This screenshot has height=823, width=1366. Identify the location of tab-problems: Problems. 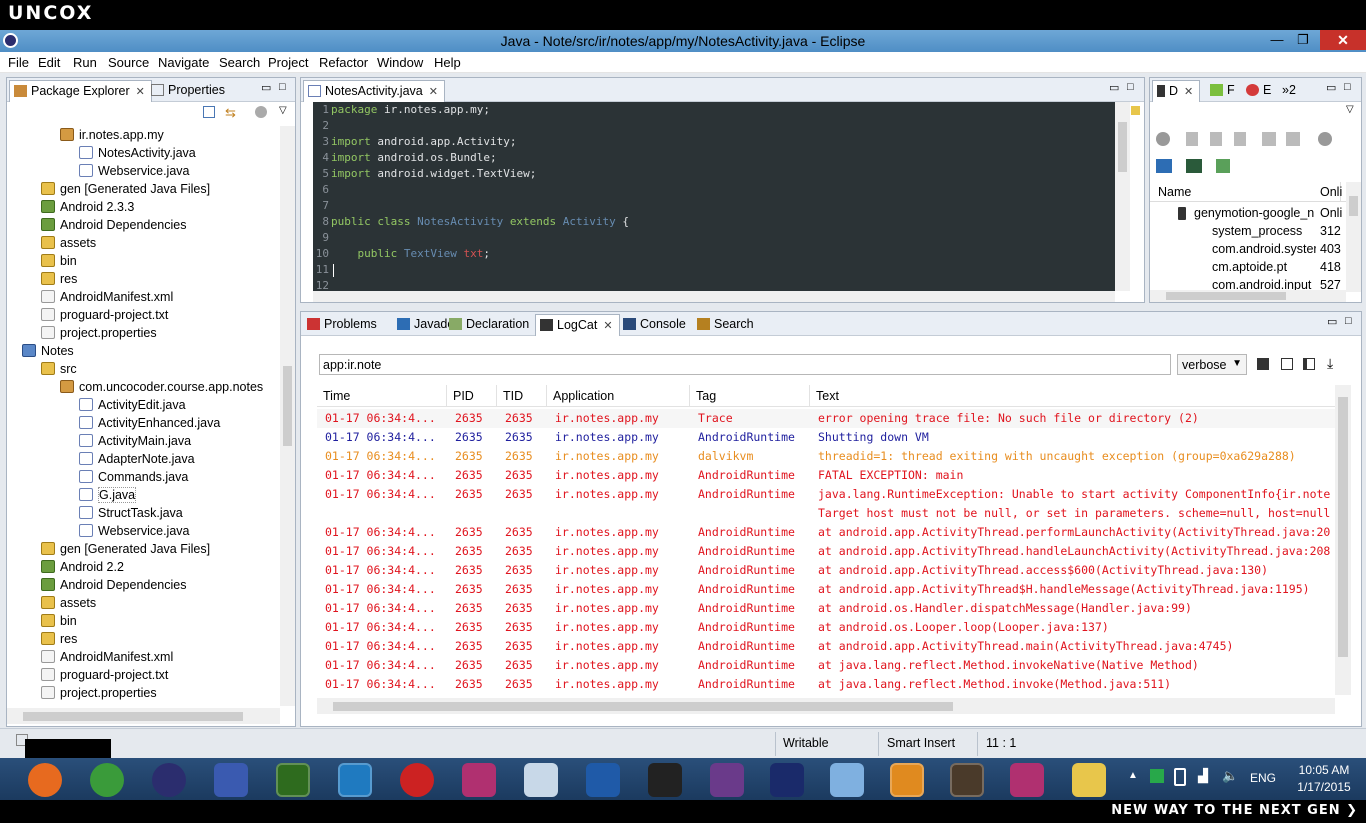
(343, 325).